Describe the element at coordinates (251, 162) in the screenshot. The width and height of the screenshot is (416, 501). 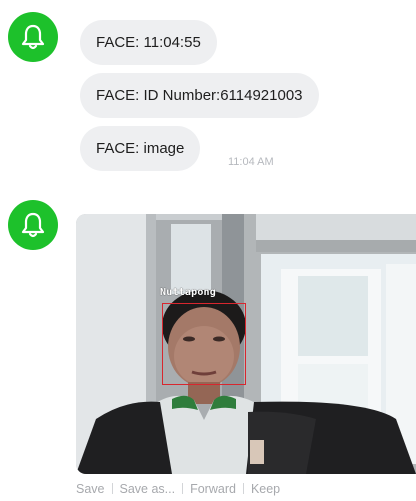
I see `message-timestamp: 11:04 AM` at that location.